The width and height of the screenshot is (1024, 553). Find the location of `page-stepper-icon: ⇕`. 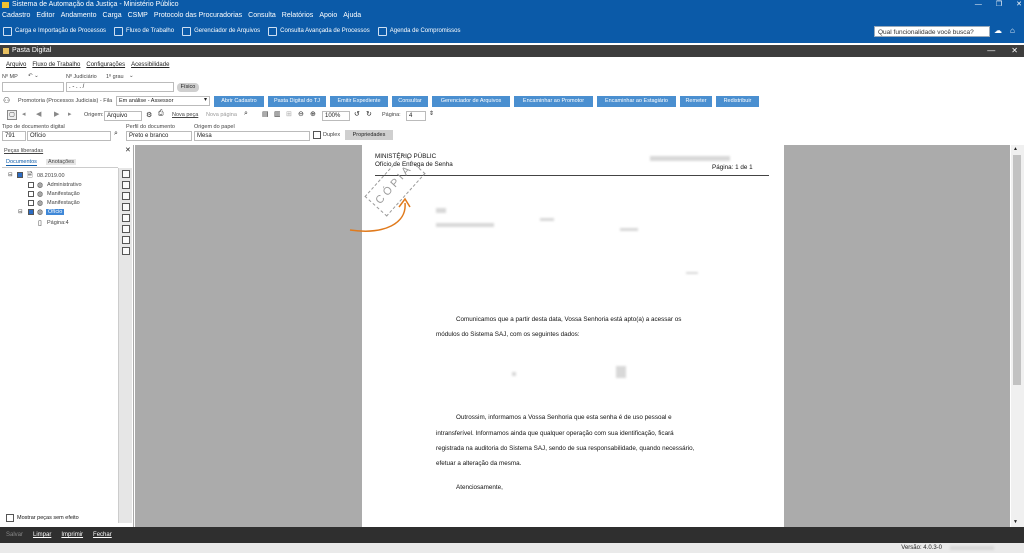

page-stepper-icon: ⇕ is located at coordinates (431, 113).